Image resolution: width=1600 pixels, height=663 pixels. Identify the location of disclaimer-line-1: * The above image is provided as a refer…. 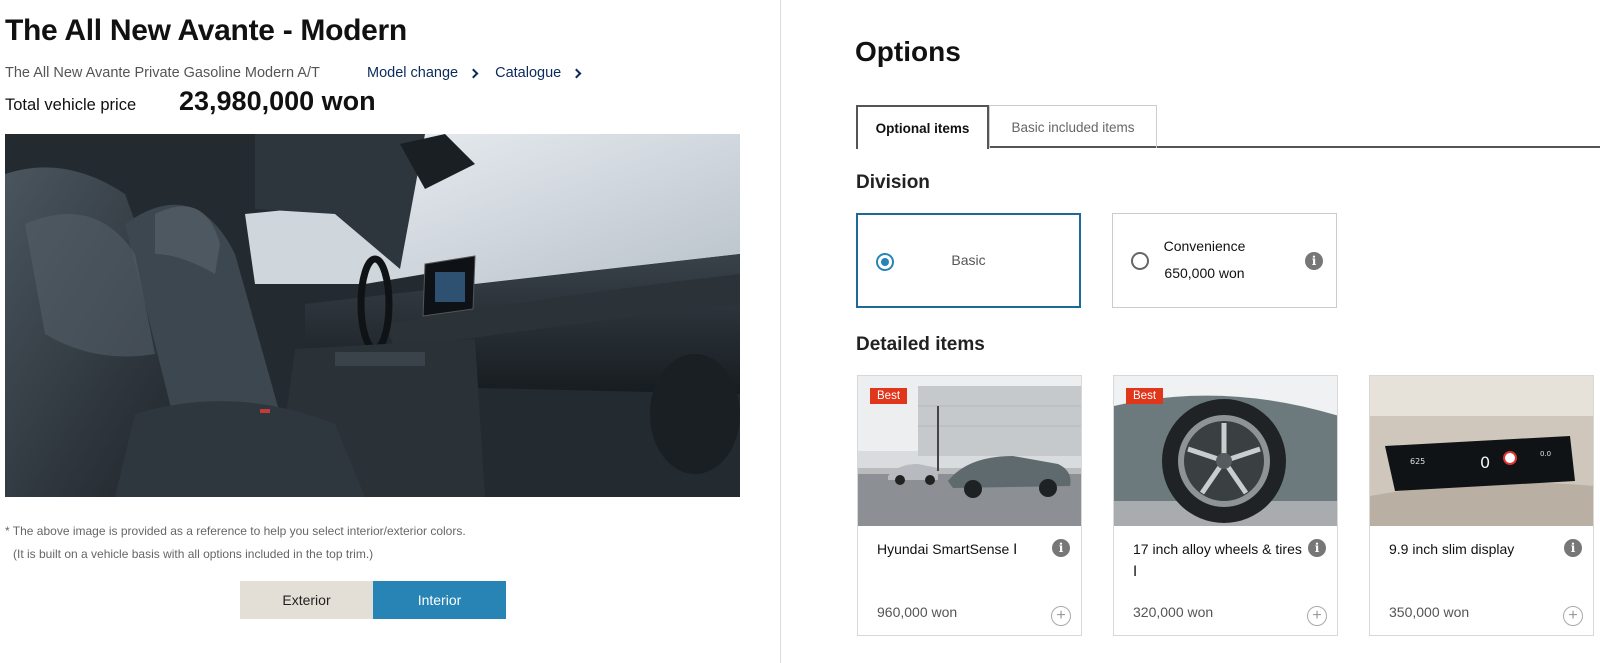
(235, 531).